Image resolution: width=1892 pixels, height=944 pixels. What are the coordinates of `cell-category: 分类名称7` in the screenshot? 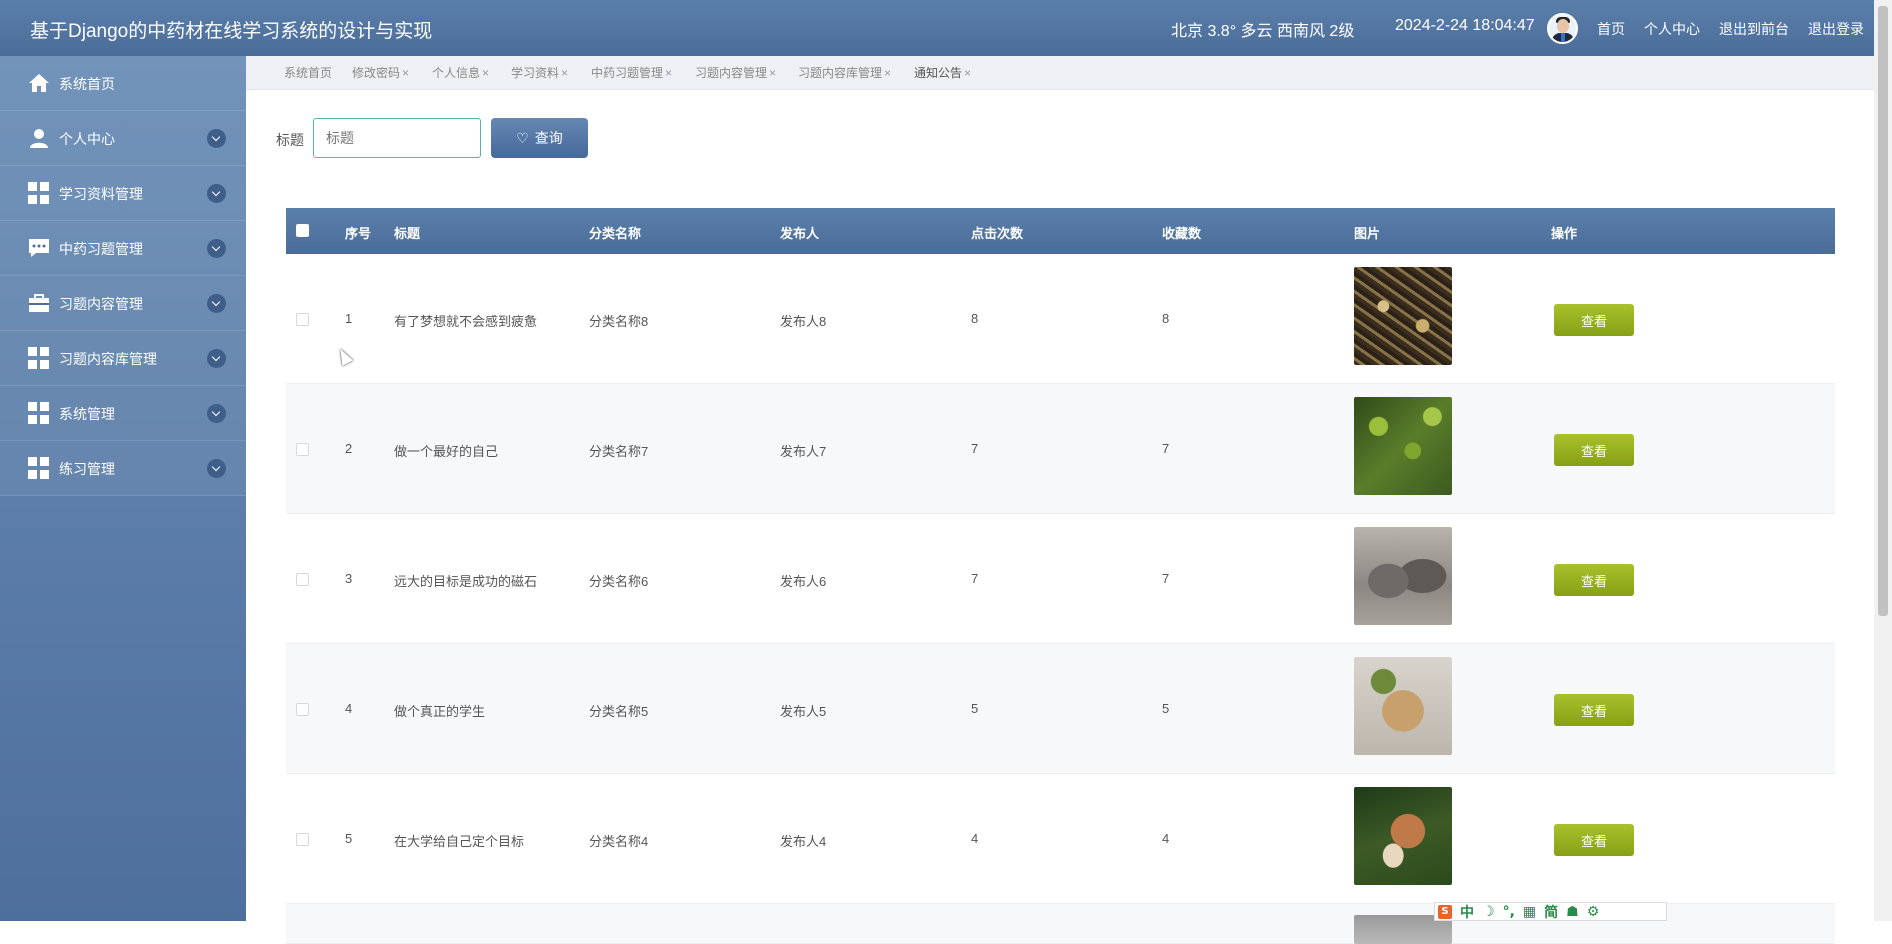 It's located at (619, 451).